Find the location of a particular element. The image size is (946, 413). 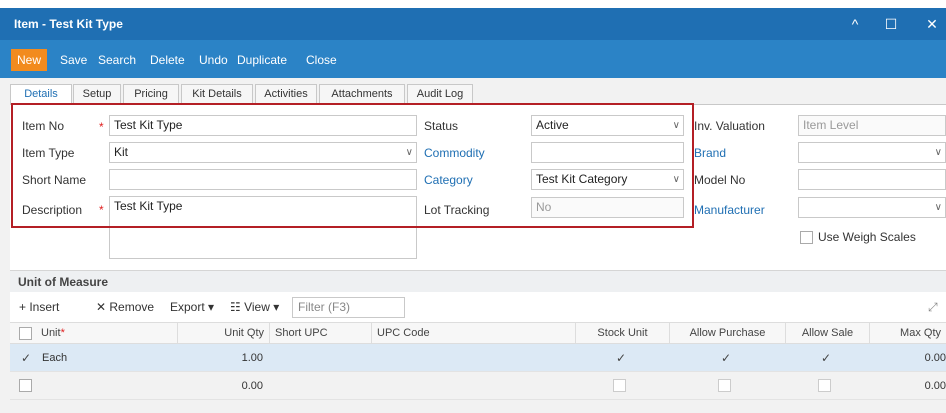

maximize-icon: ☐ is located at coordinates (891, 24).